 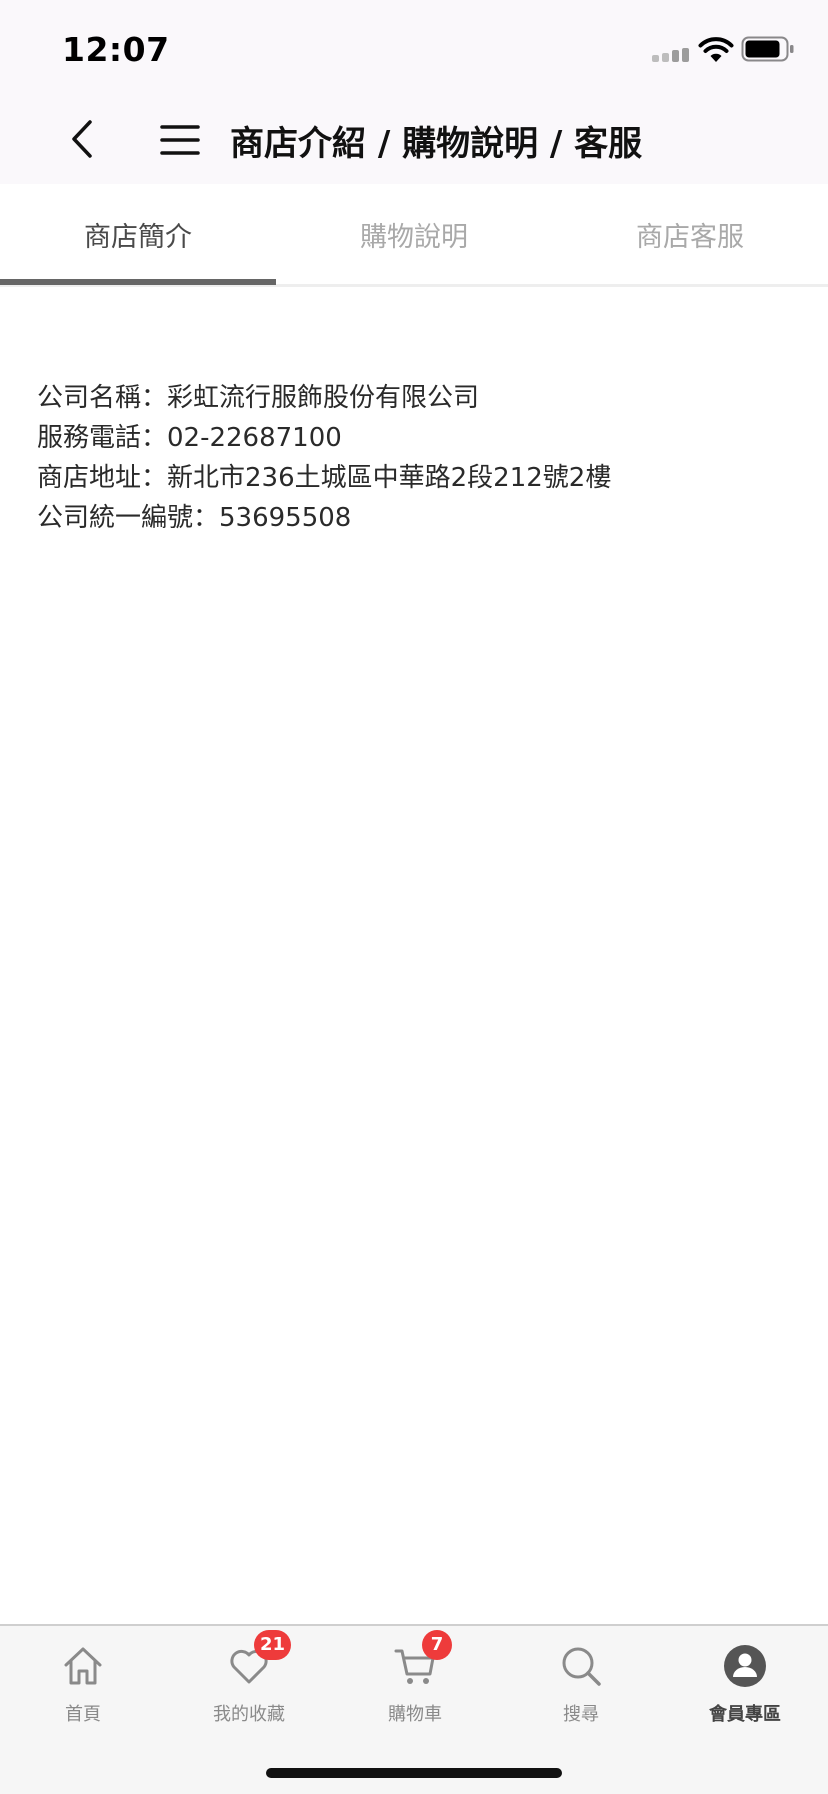 What do you see at coordinates (437, 1645) in the screenshot?
I see `cart-badge: 7` at bounding box center [437, 1645].